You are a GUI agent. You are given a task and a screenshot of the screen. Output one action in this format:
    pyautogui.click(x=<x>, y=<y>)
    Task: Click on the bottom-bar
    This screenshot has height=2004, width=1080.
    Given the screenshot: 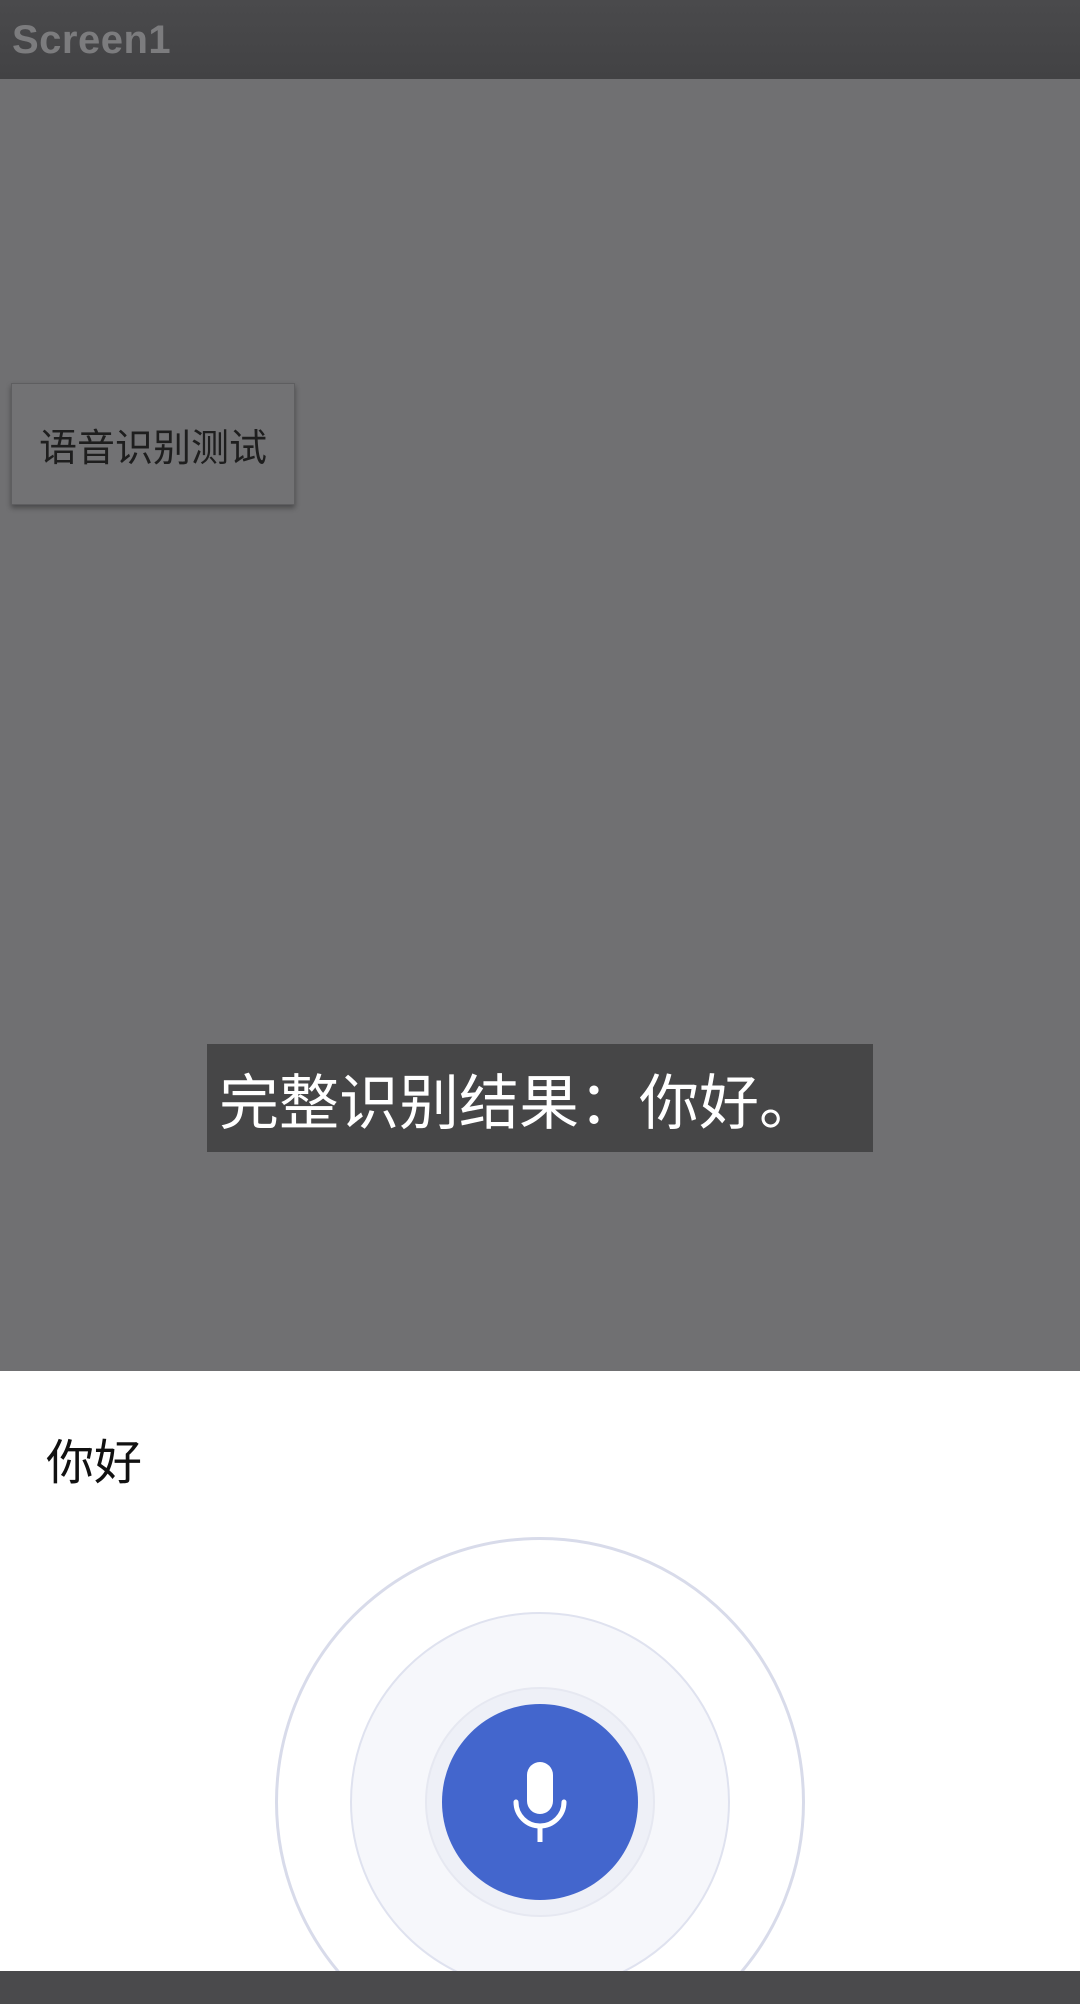 What is the action you would take?
    pyautogui.click(x=540, y=1987)
    